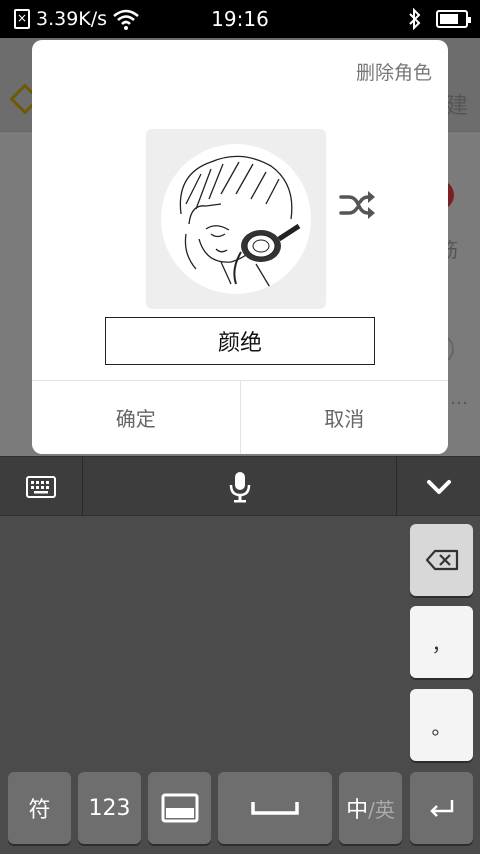 The image size is (480, 854). Describe the element at coordinates (456, 106) in the screenshot. I see `create-label: 建` at that location.